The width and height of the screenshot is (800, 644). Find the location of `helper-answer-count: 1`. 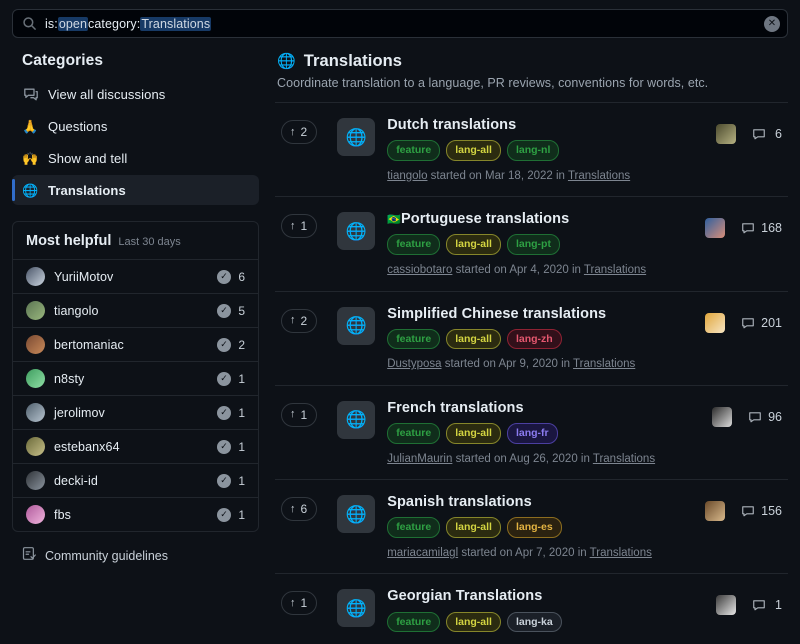

helper-answer-count: 1 is located at coordinates (241, 480).